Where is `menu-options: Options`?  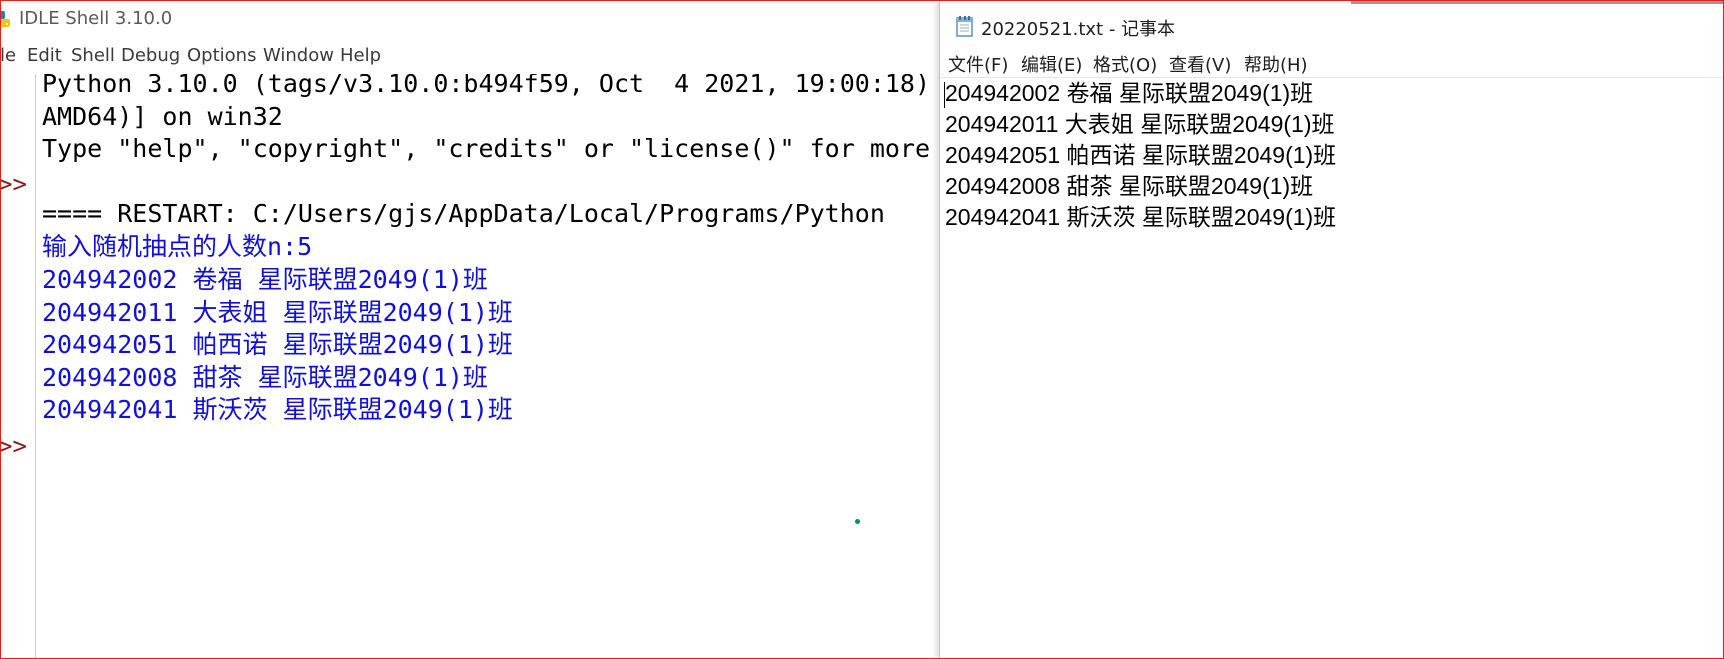 menu-options: Options is located at coordinates (221, 55).